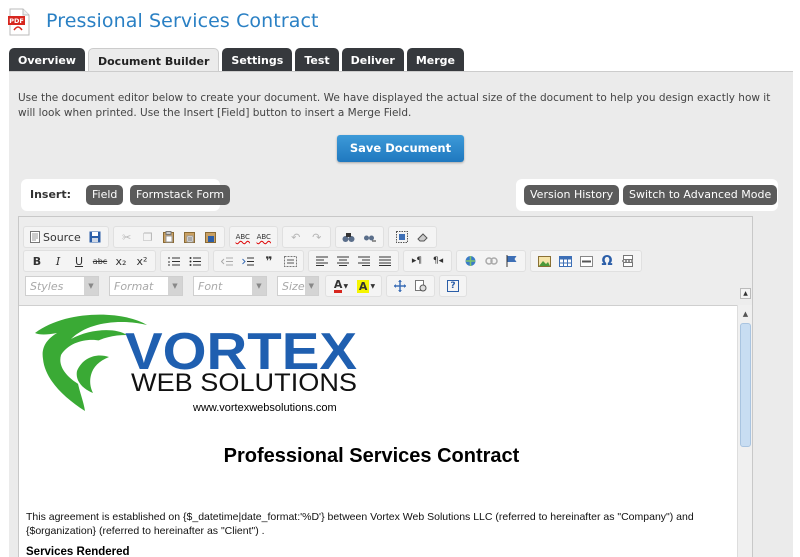  What do you see at coordinates (372, 60) in the screenshot?
I see `tab-deliver: Deliver` at bounding box center [372, 60].